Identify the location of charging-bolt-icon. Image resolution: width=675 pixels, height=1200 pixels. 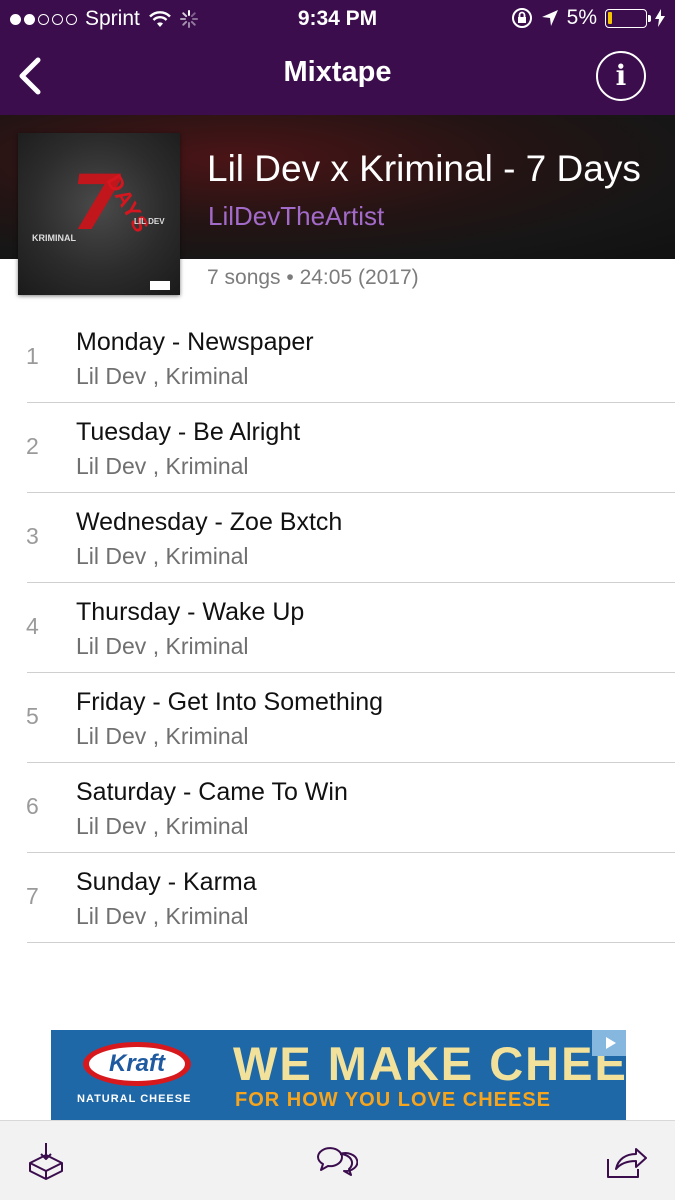
(660, 18).